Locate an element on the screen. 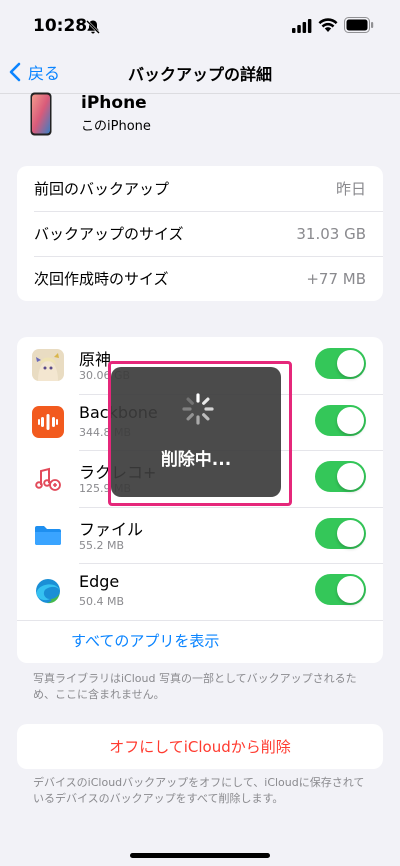  turn-off-and-delete-button: オフにしてiCloudから削除 is located at coordinates (200, 746).